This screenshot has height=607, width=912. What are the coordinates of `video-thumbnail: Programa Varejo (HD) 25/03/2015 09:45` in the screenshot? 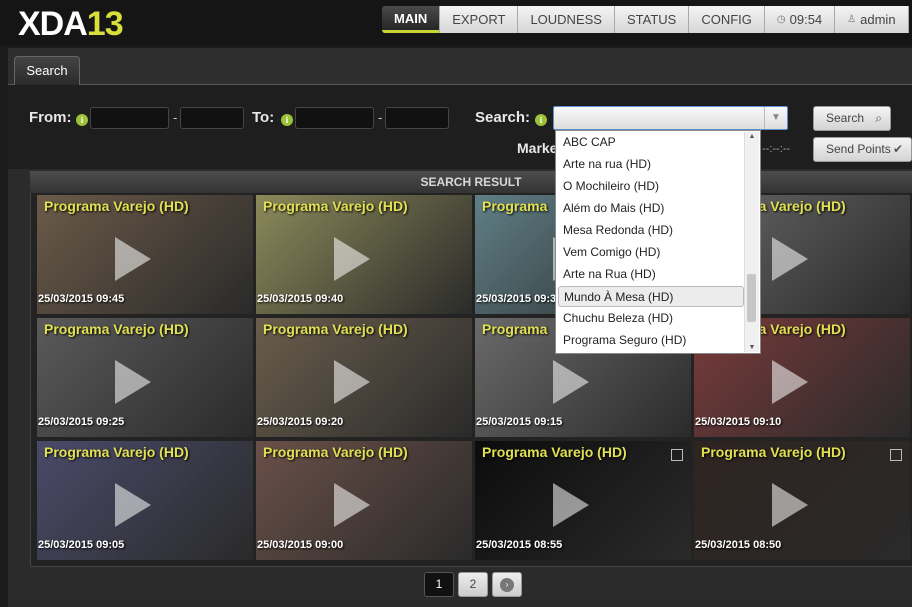 It's located at (145, 254).